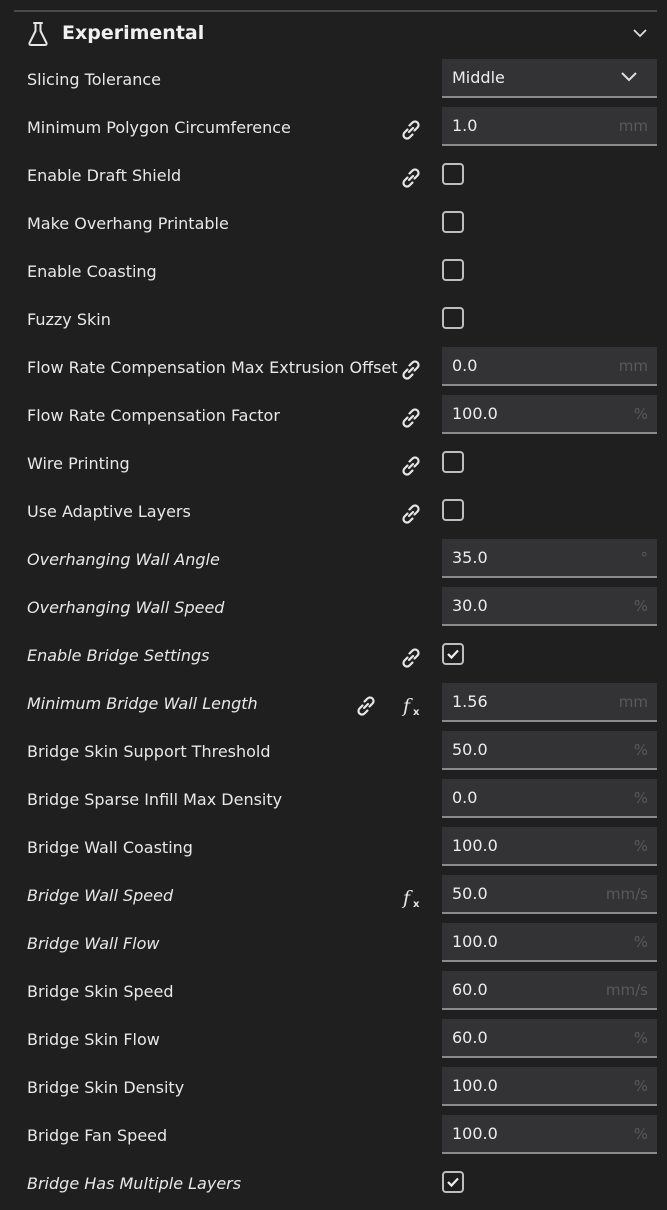 The image size is (667, 1210). What do you see at coordinates (333, 706) in the screenshot?
I see `setting-minimum-bridge-wall-length: Minimum Bridge Wall Length 1.56 mm` at bounding box center [333, 706].